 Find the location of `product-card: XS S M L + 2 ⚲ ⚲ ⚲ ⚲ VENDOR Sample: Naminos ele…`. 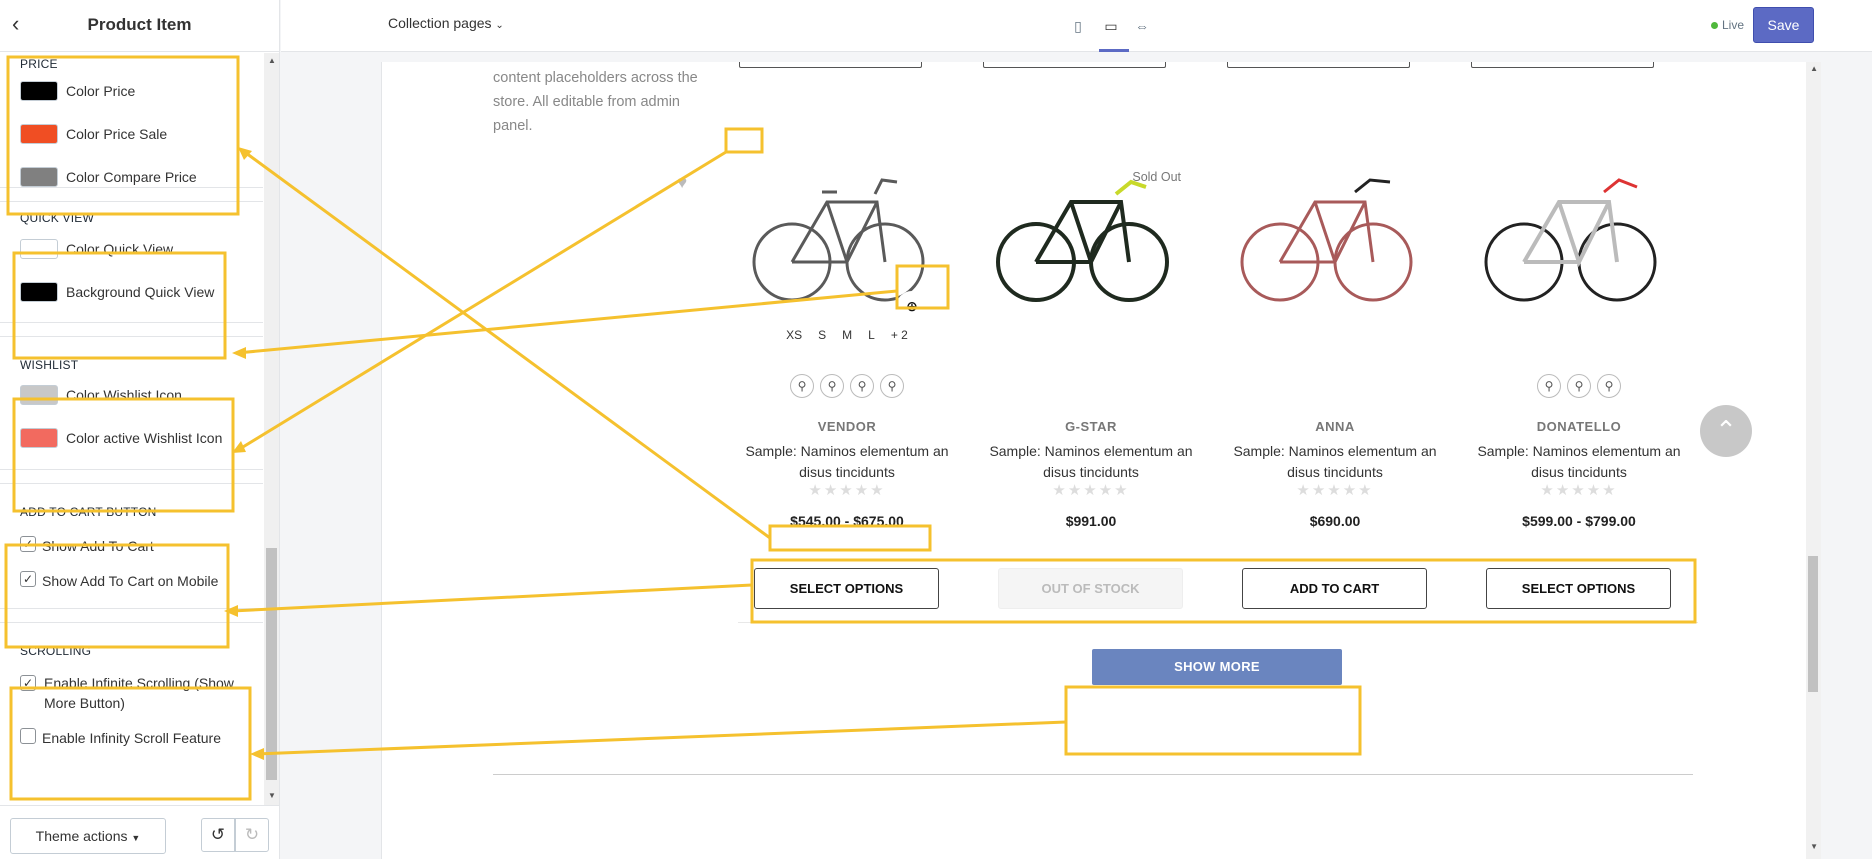

product-card: XS S M L + 2 ⚲ ⚲ ⚲ ⚲ VENDOR Sample: Naminos ele… is located at coordinates (847, 347).